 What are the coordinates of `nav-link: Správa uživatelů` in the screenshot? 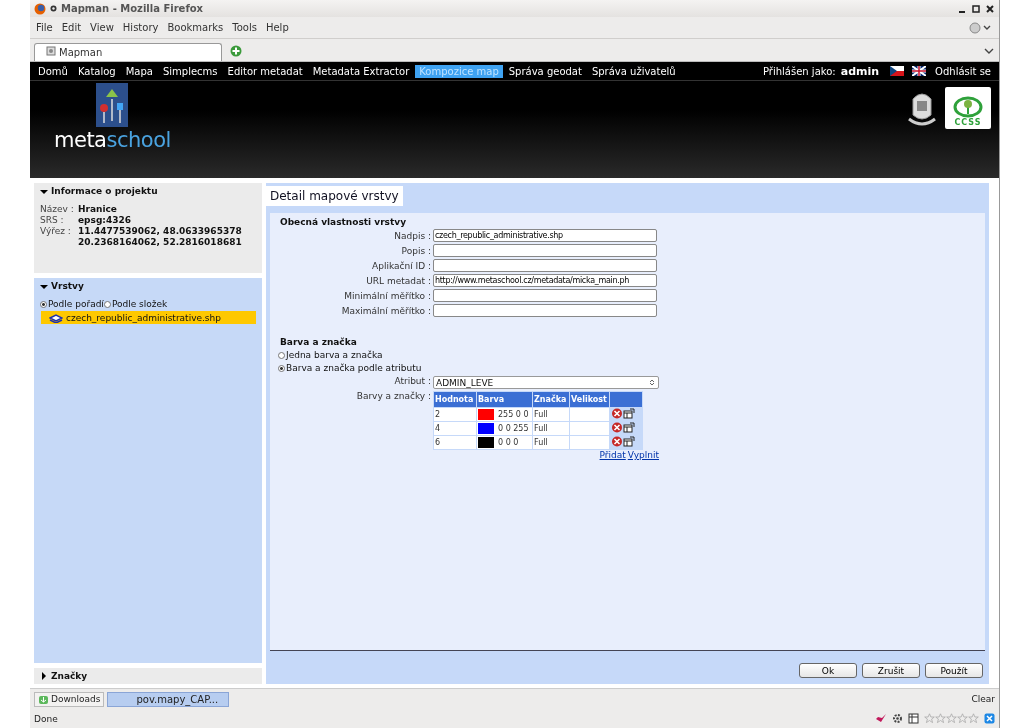 It's located at (633, 71).